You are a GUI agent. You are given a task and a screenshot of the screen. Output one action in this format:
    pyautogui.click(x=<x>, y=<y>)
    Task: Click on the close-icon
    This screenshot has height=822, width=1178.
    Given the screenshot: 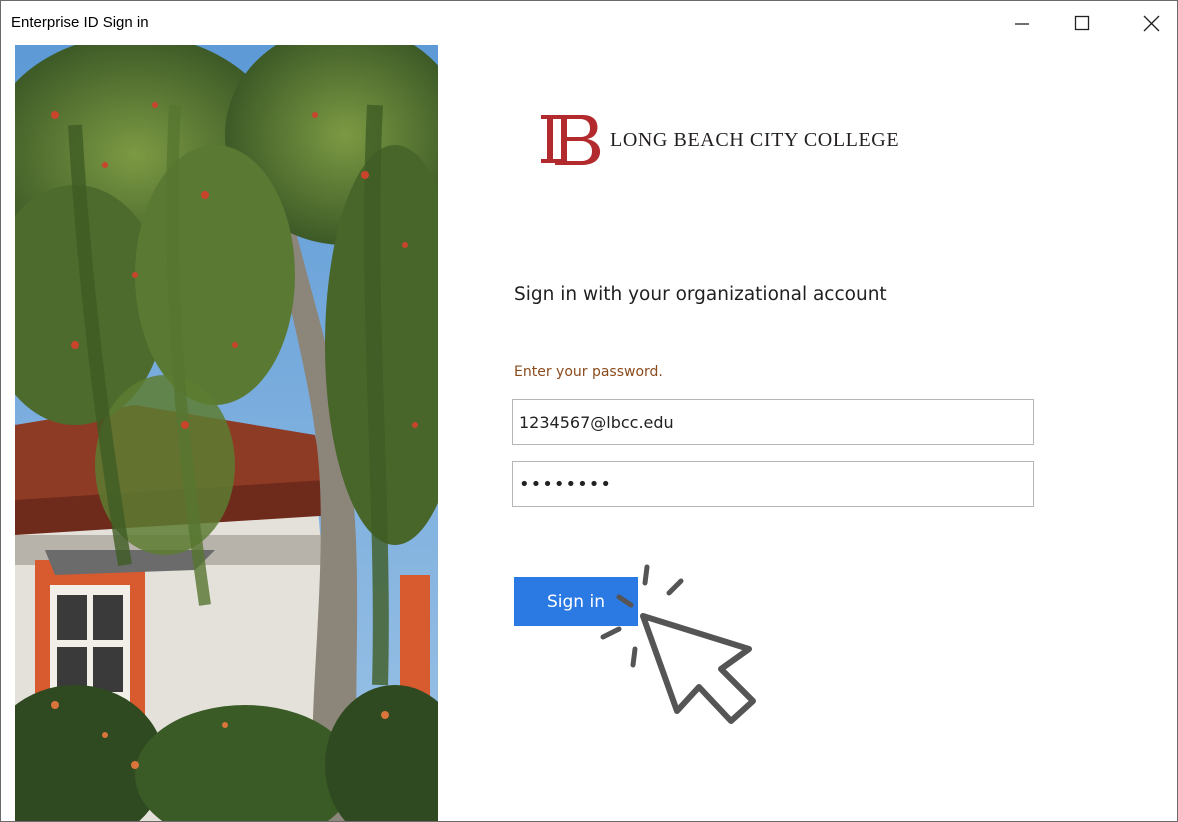 What is the action you would take?
    pyautogui.click(x=1151, y=23)
    